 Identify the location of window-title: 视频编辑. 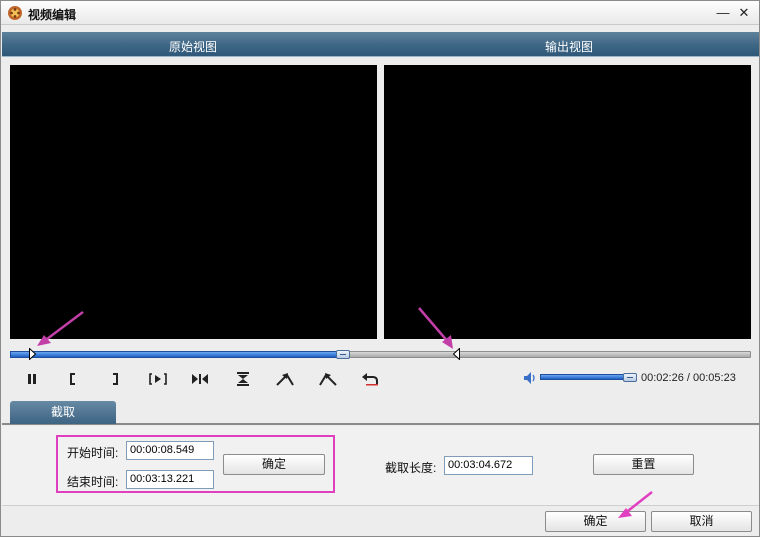
(52, 15).